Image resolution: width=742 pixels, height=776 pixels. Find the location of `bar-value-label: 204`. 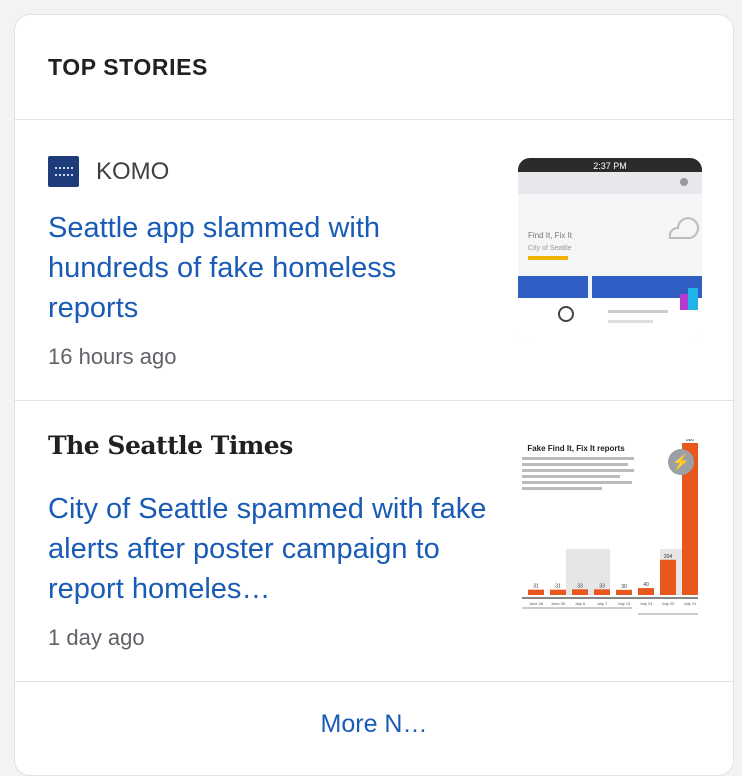

bar-value-label: 204 is located at coordinates (668, 557).